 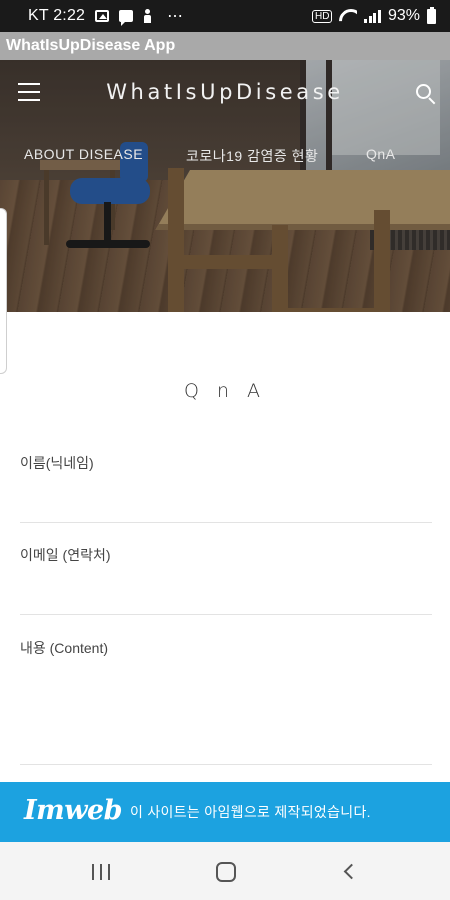 I want to click on menu-item-qna: QnA, so click(x=381, y=154).